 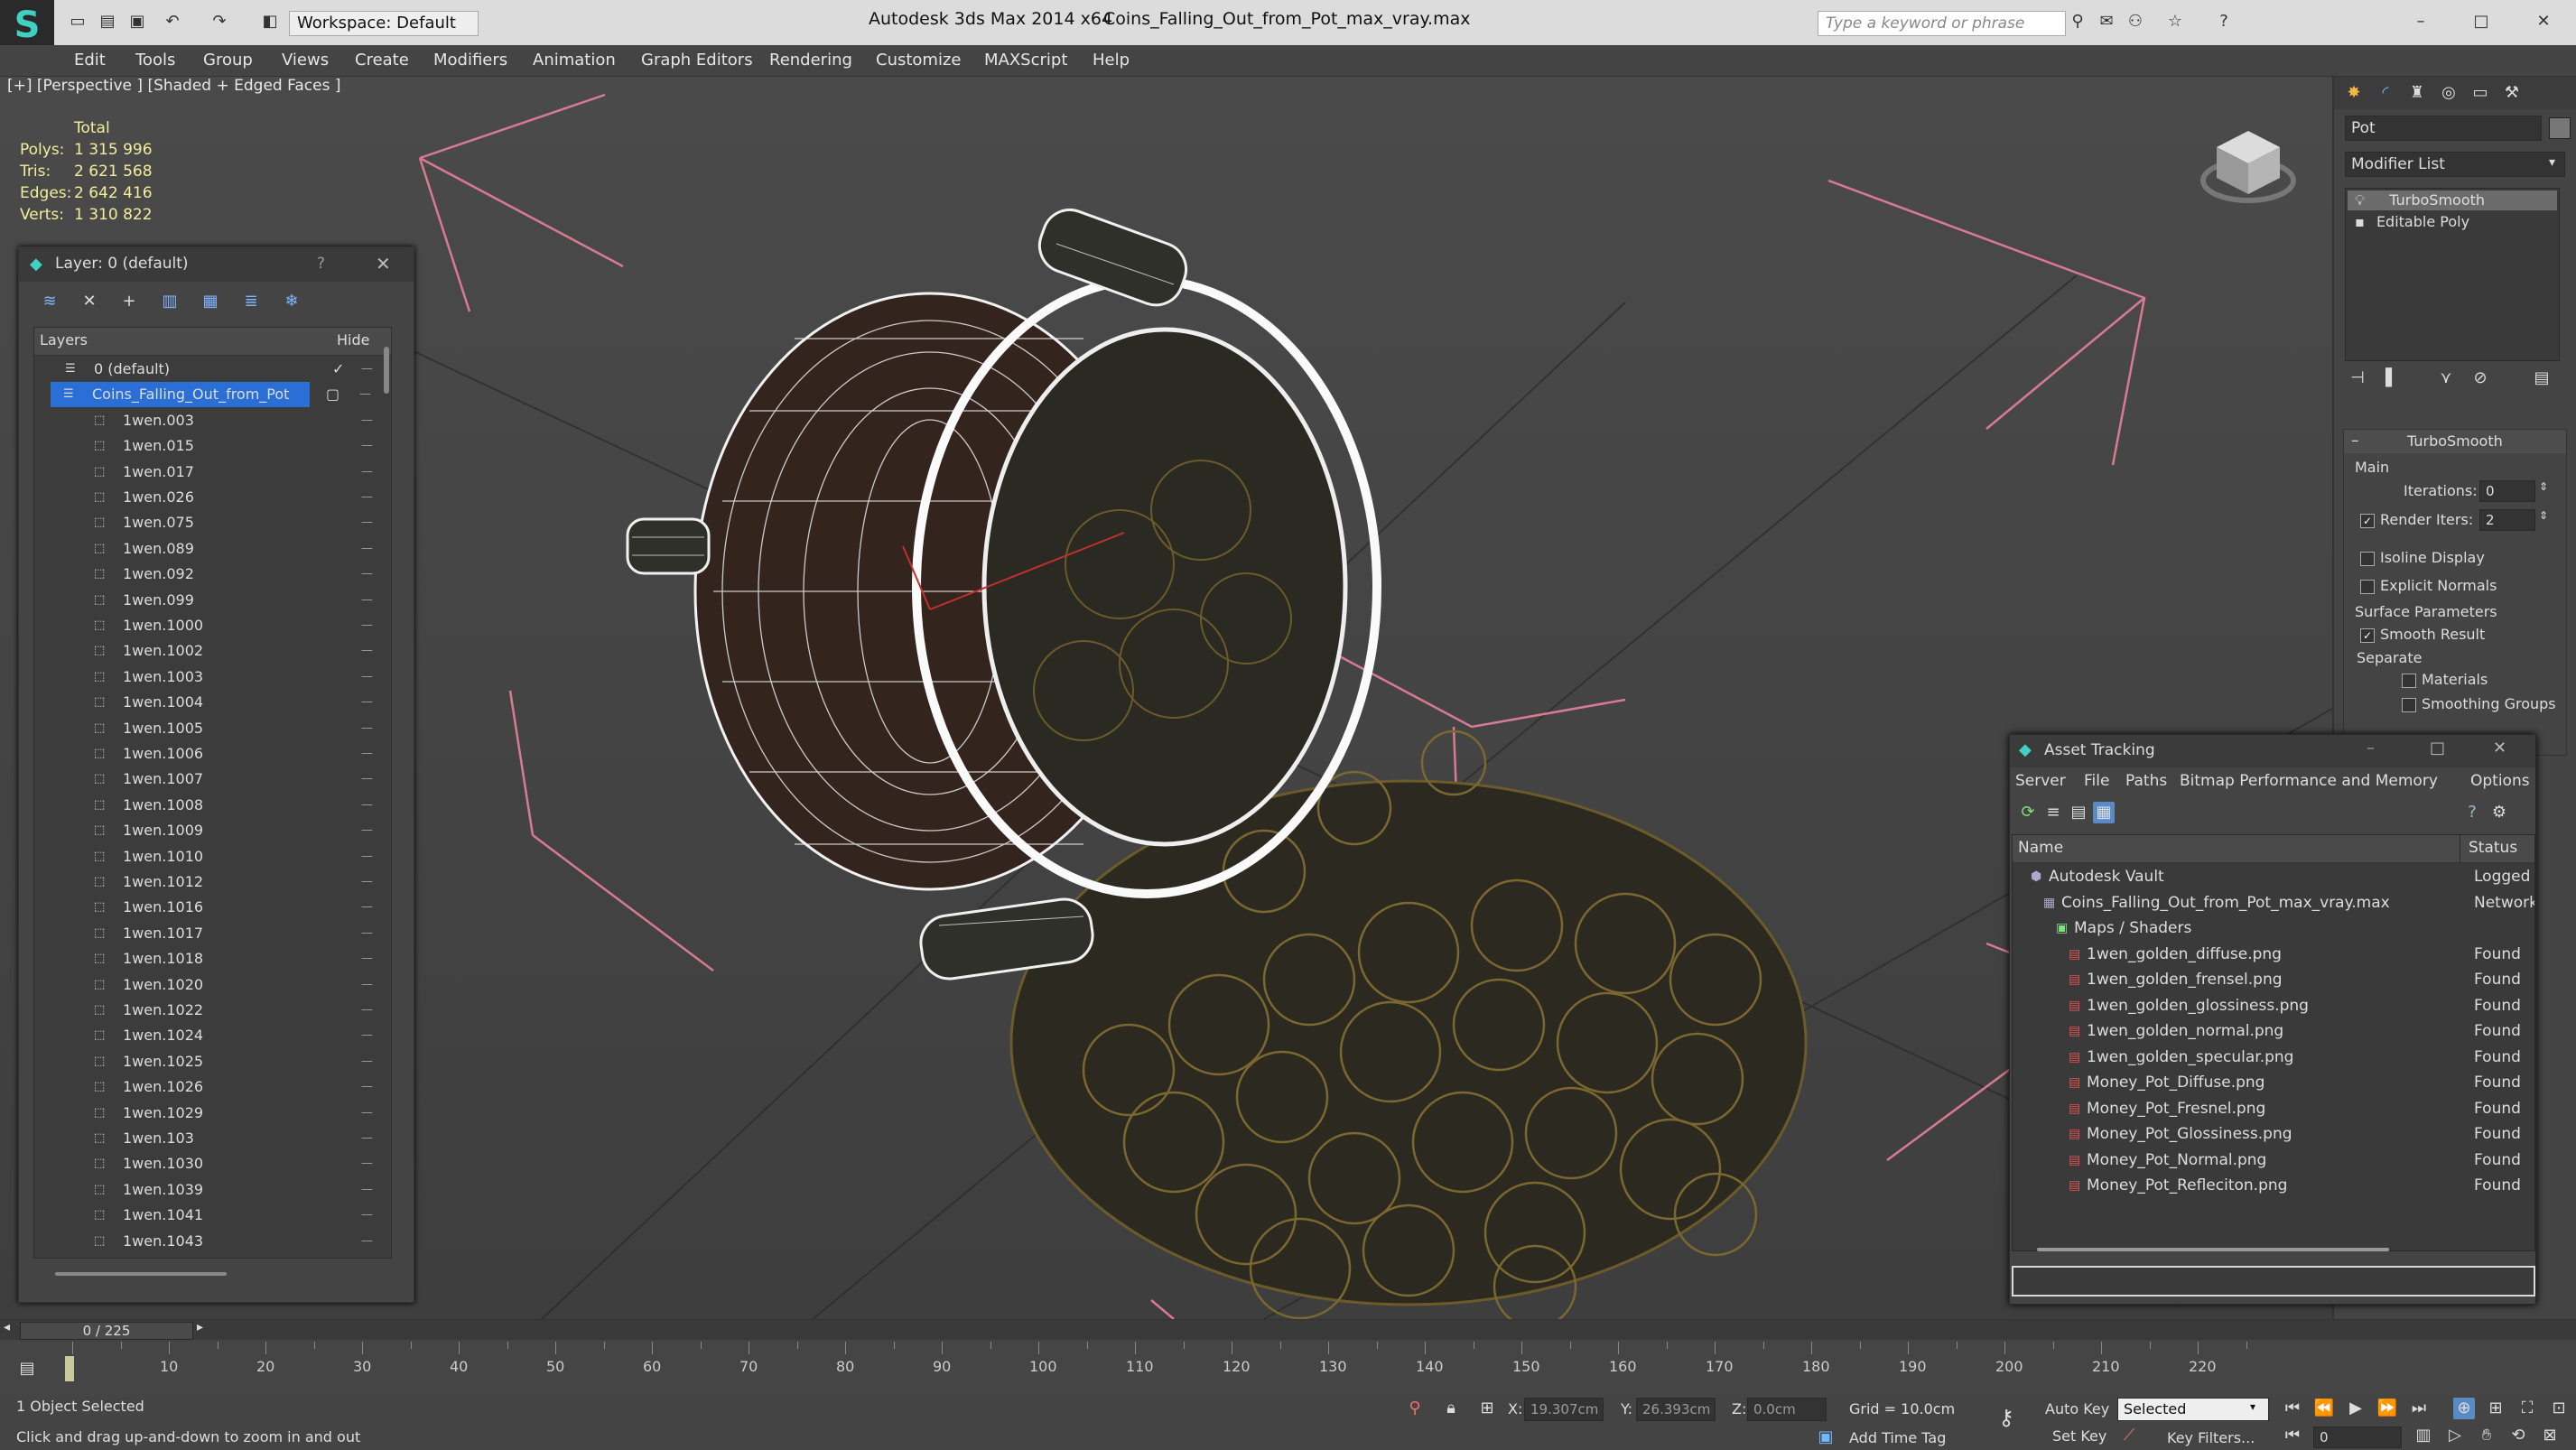 I want to click on layer-row: ⬚ 1wen.026 —, so click(x=219, y=497).